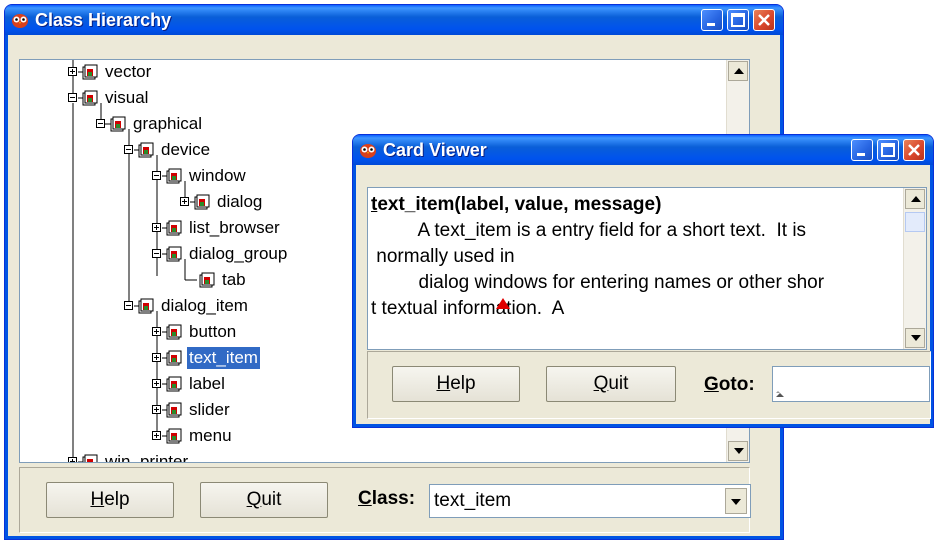  I want to click on tree-node-label: button, so click(213, 331).